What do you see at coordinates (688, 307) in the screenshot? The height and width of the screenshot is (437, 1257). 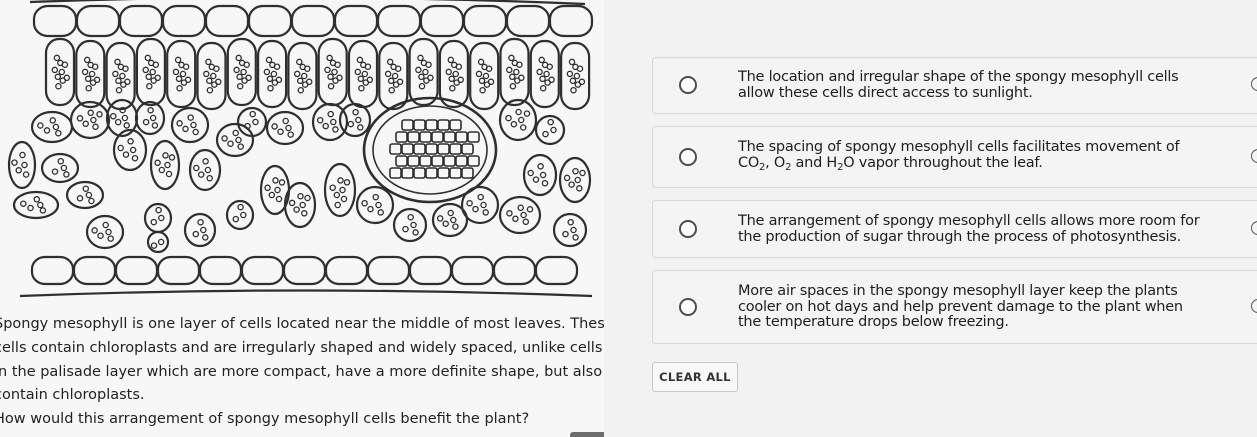 I see `radio-button-d` at bounding box center [688, 307].